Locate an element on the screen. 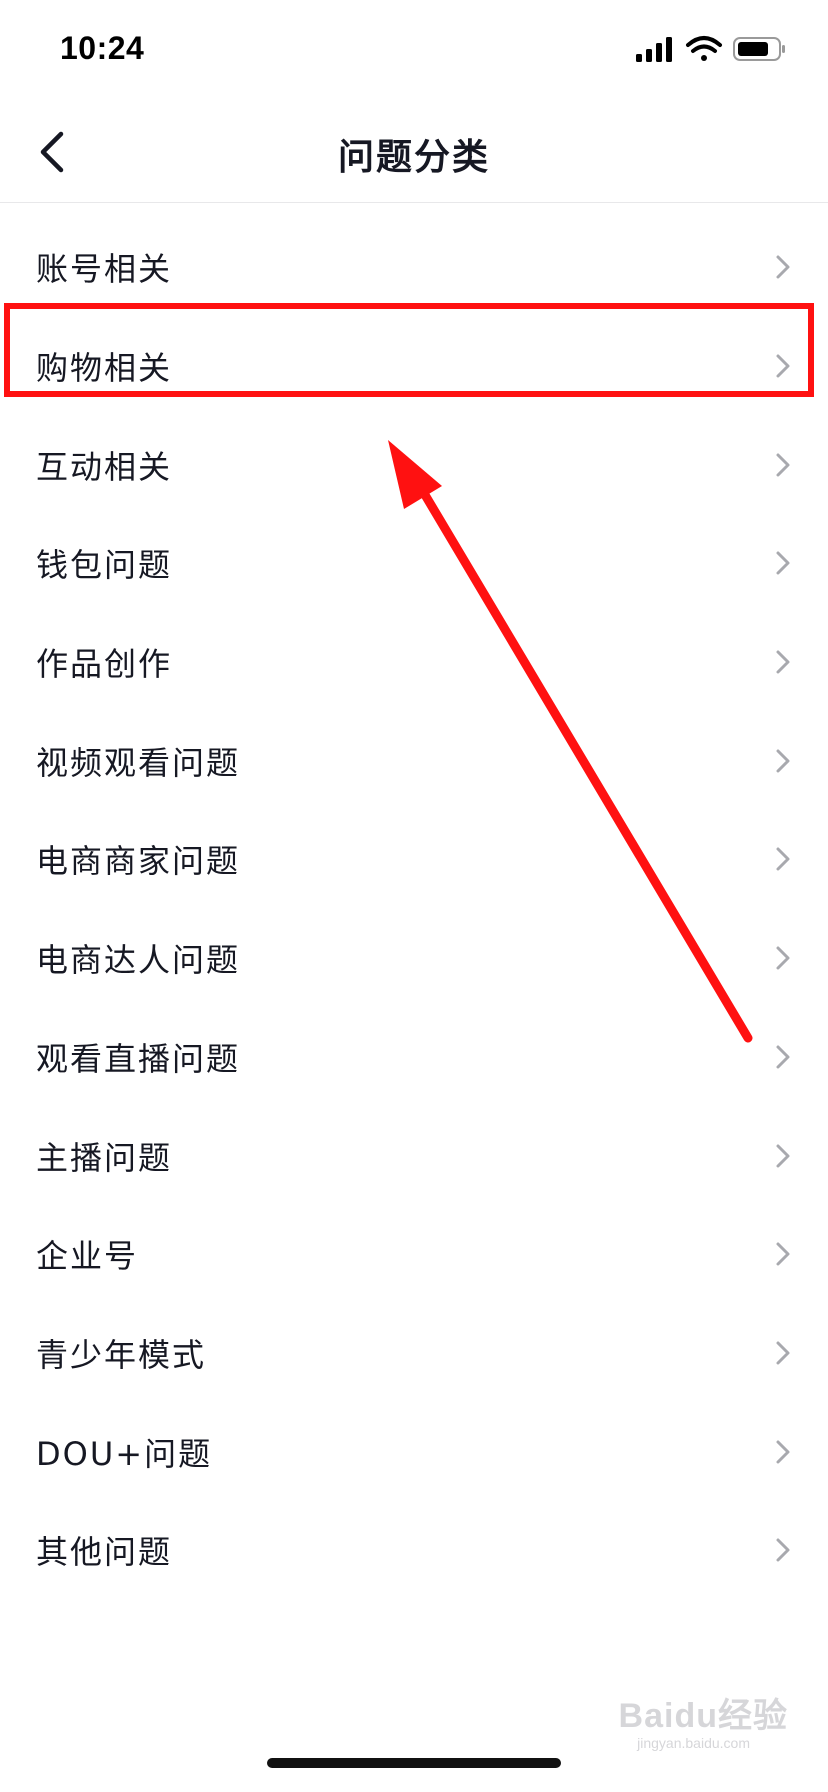  category-label: 主播问题 is located at coordinates (104, 1157).